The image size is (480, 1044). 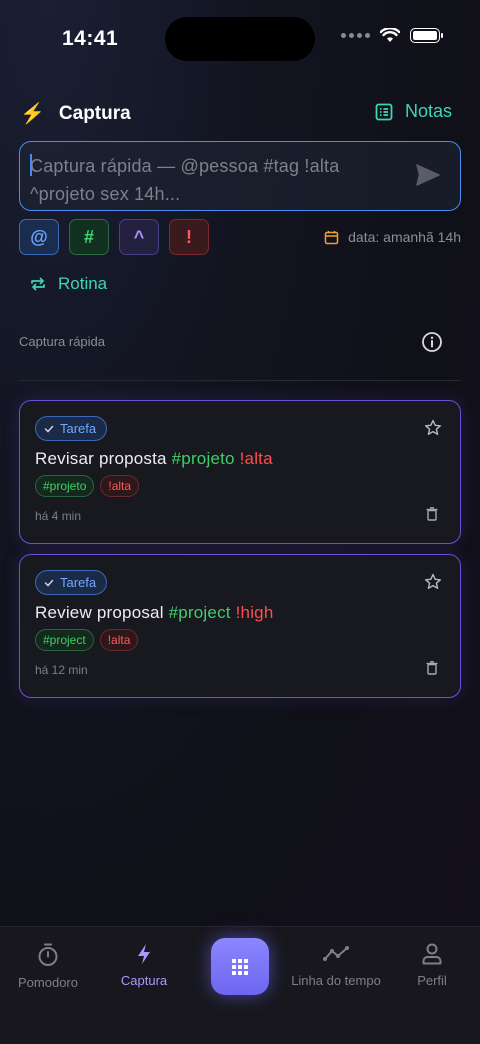 What do you see at coordinates (428, 175) in the screenshot?
I see `send-icon` at bounding box center [428, 175].